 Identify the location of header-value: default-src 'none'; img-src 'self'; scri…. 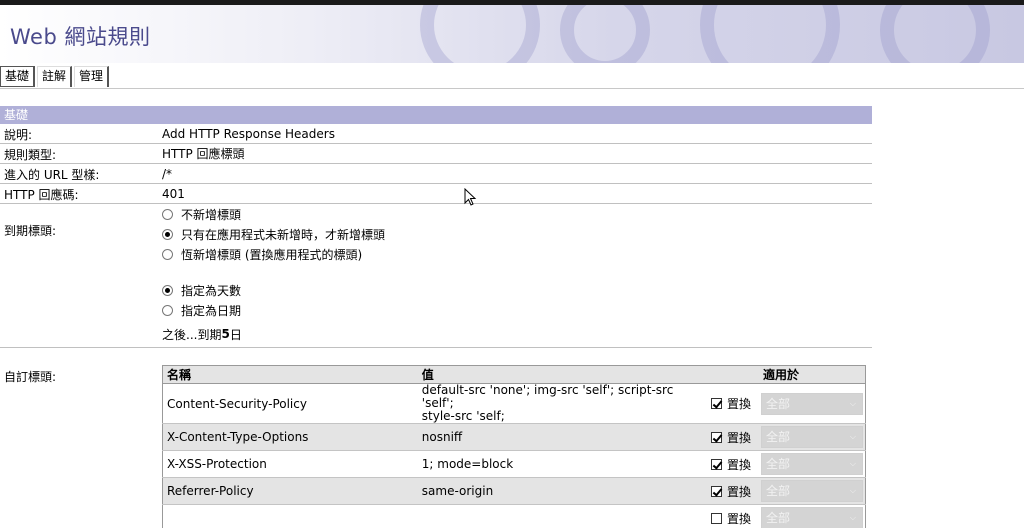
(562, 403).